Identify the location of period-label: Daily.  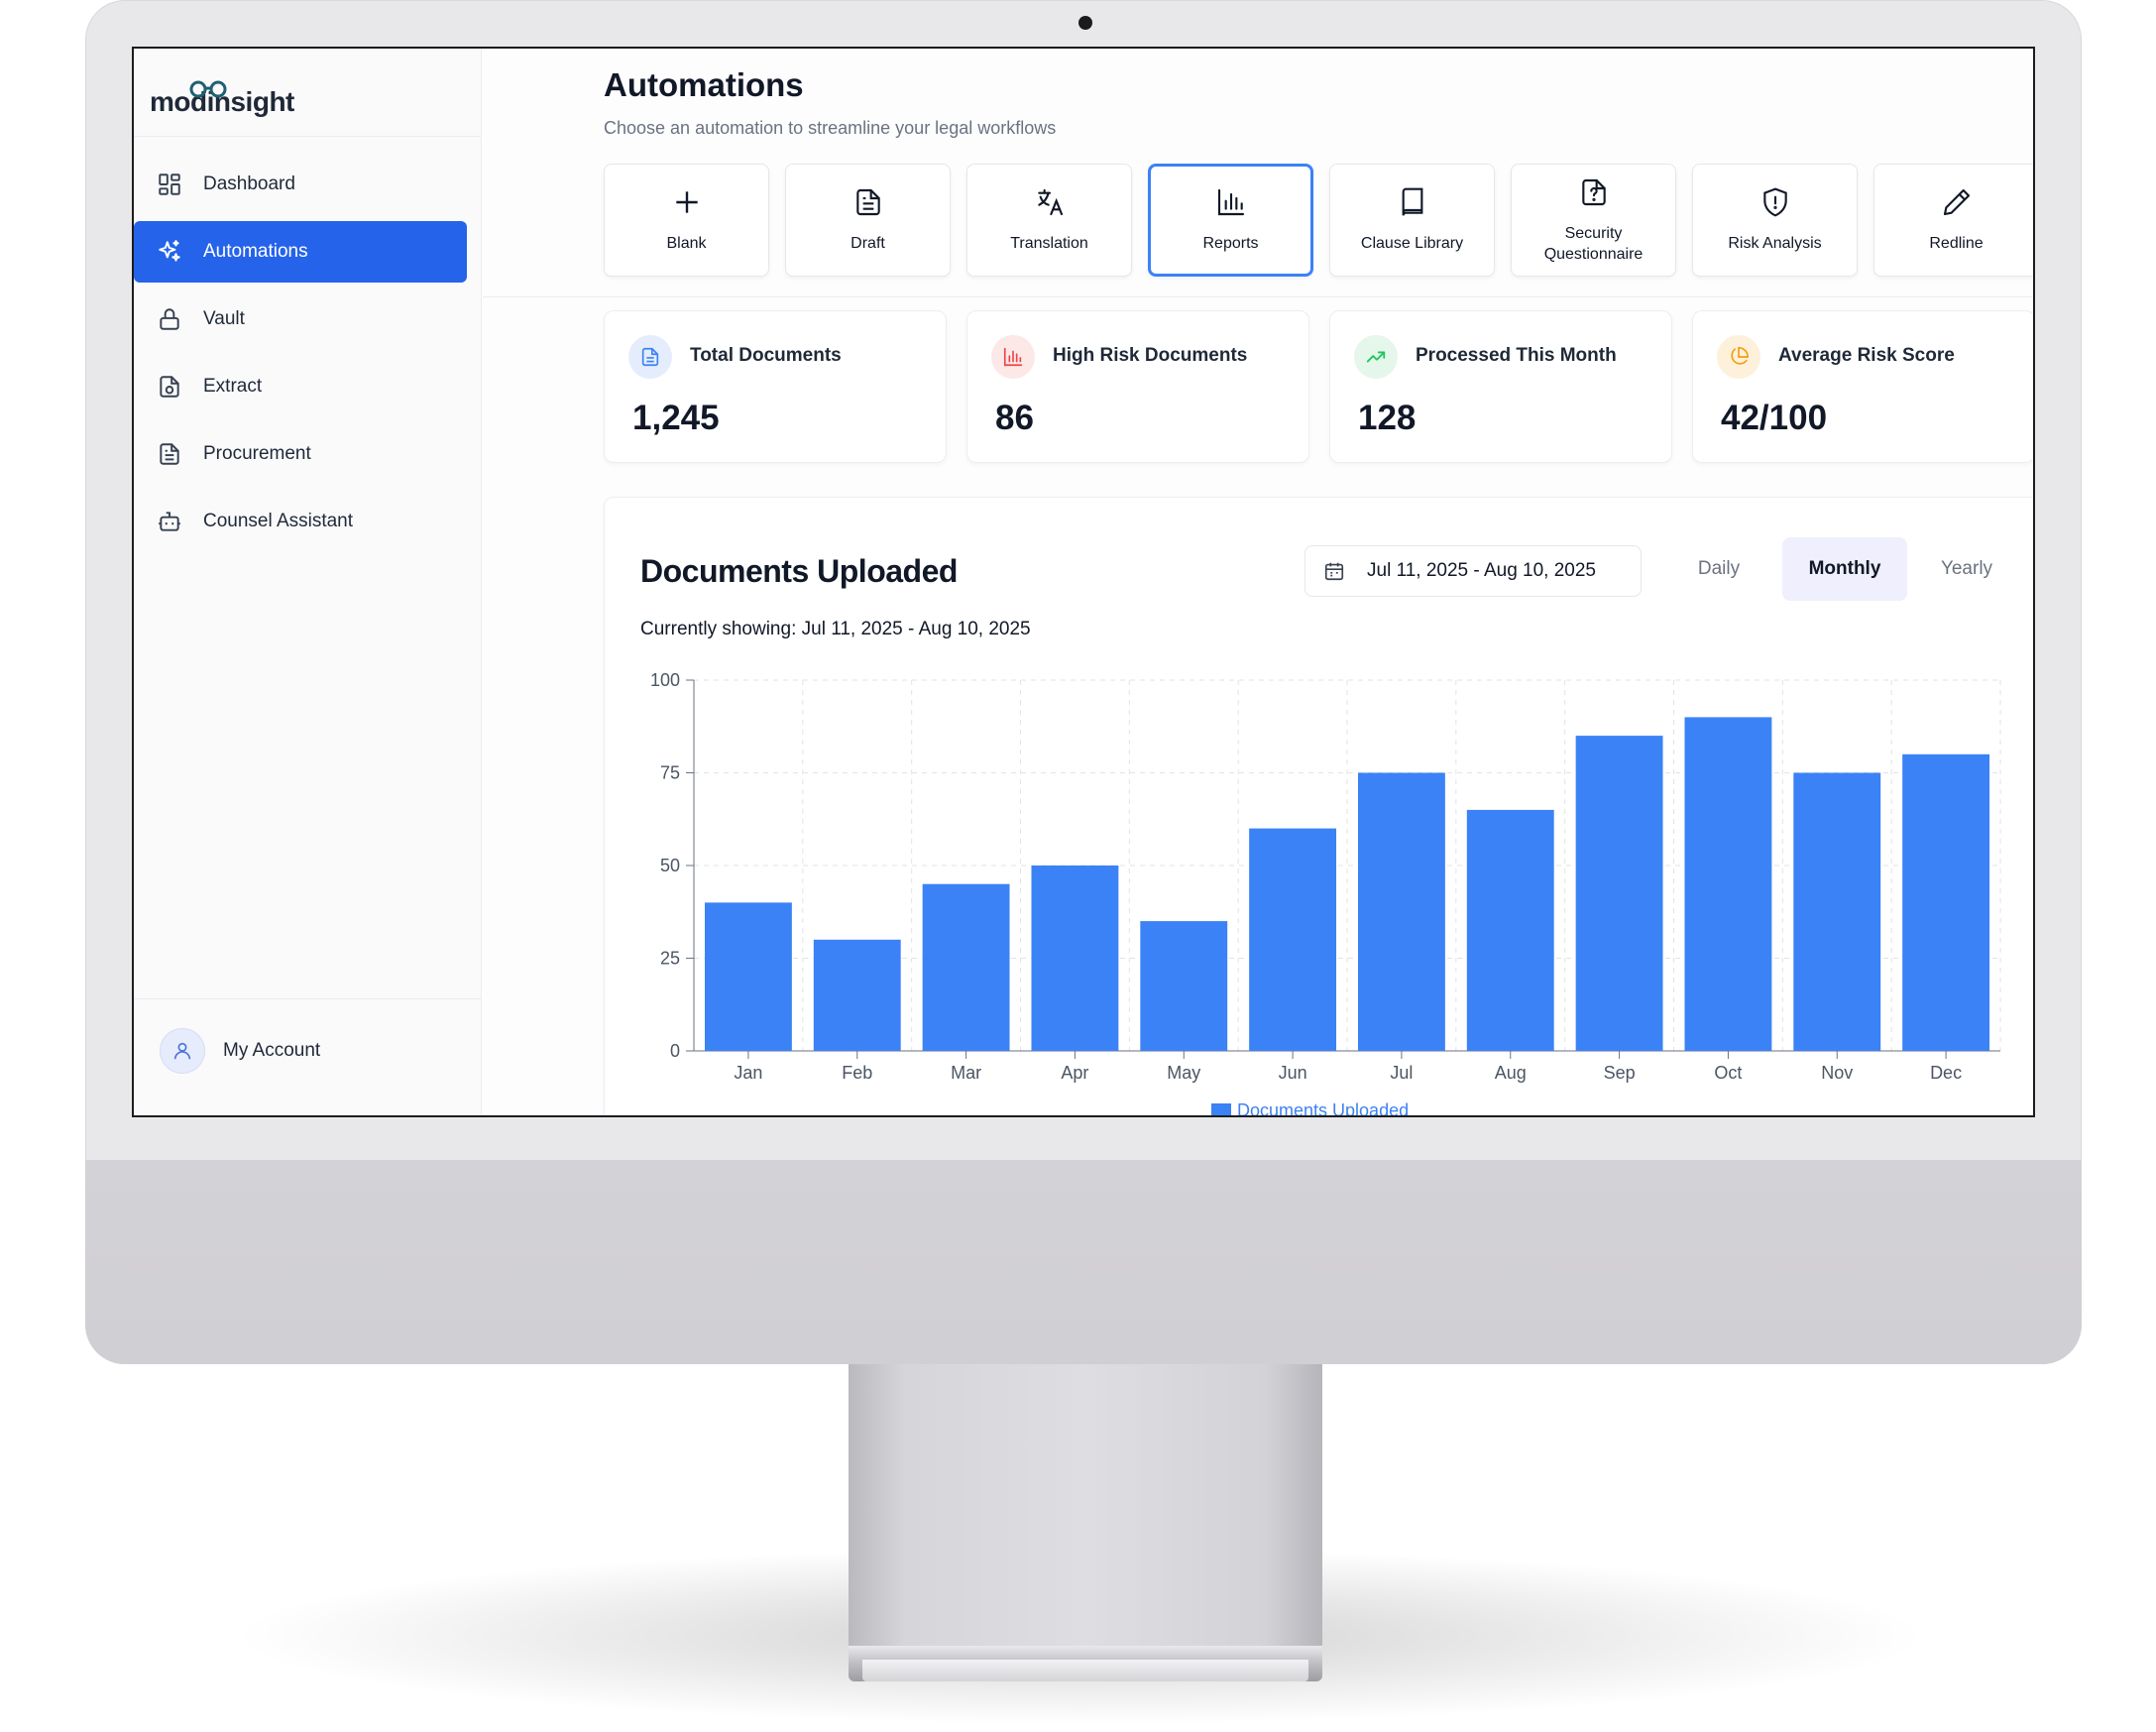
(1719, 568).